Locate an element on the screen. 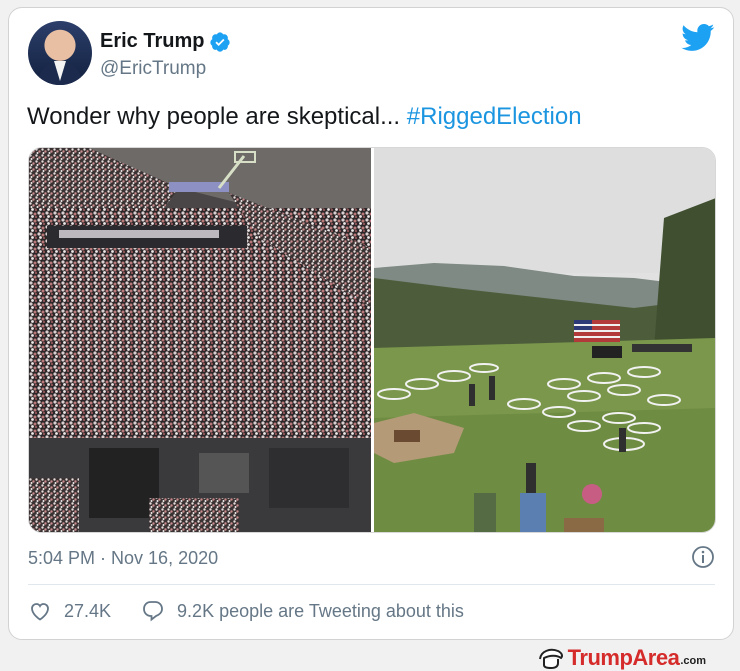  heart-icon is located at coordinates (40, 612).